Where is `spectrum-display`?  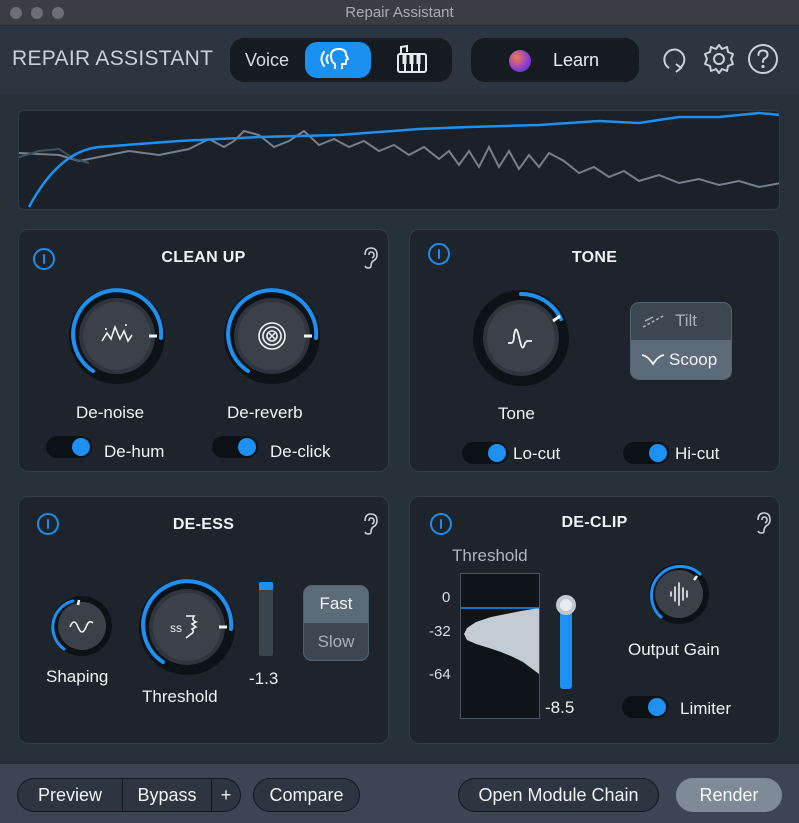 spectrum-display is located at coordinates (399, 160).